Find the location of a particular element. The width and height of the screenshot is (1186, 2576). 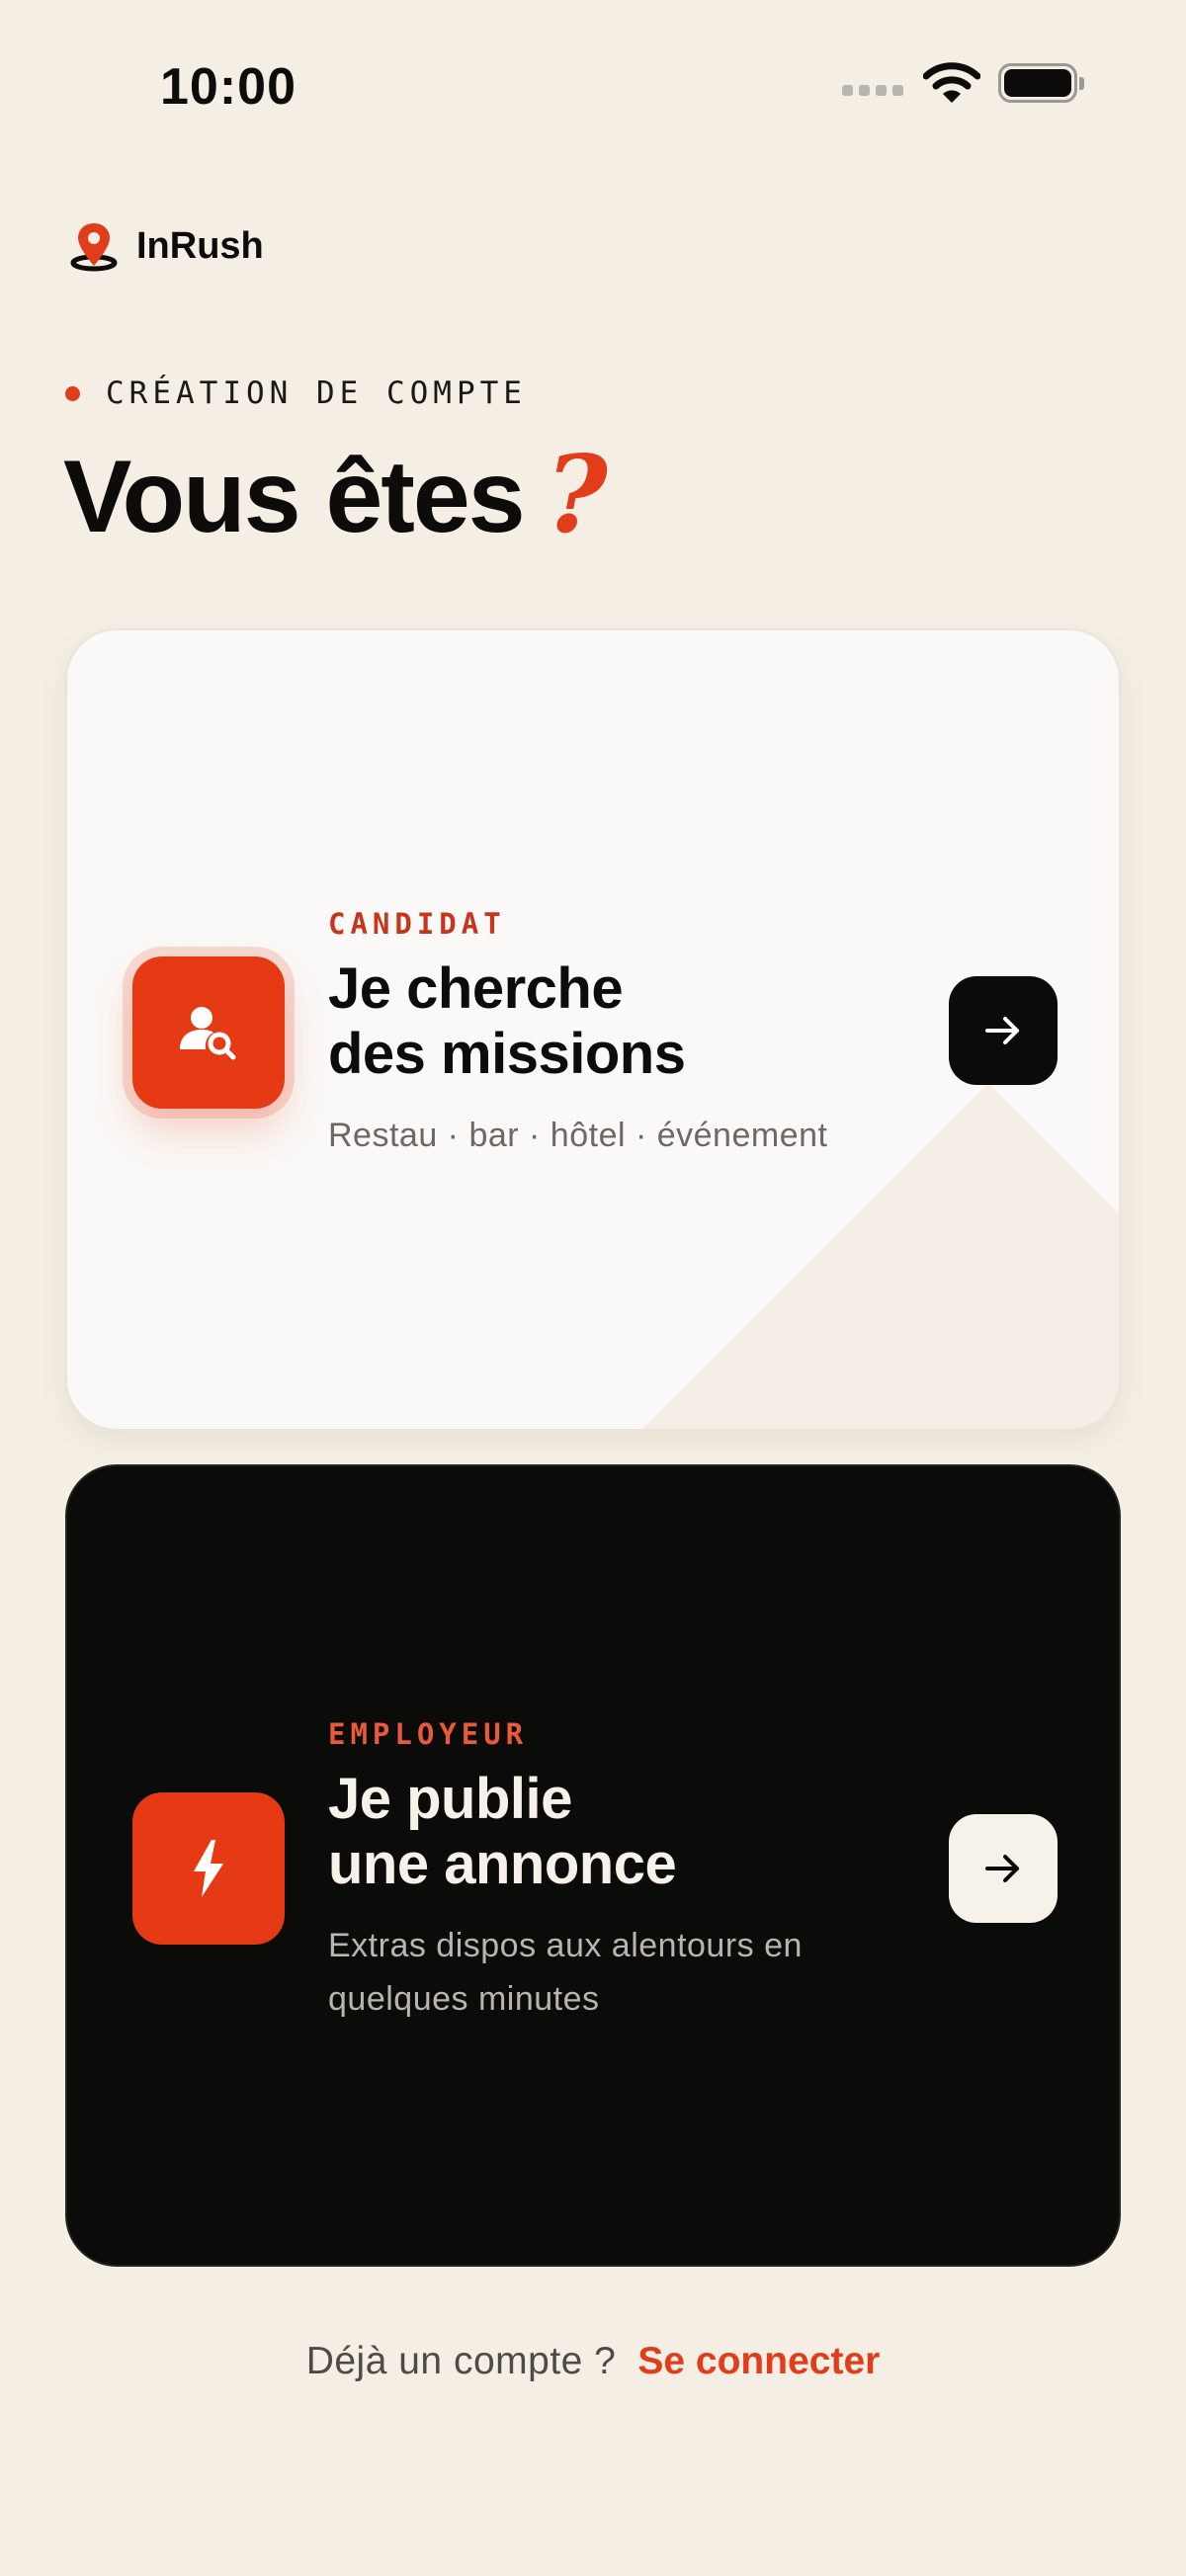

section-kicker: CRÉATION DE COMPTE is located at coordinates (296, 393).